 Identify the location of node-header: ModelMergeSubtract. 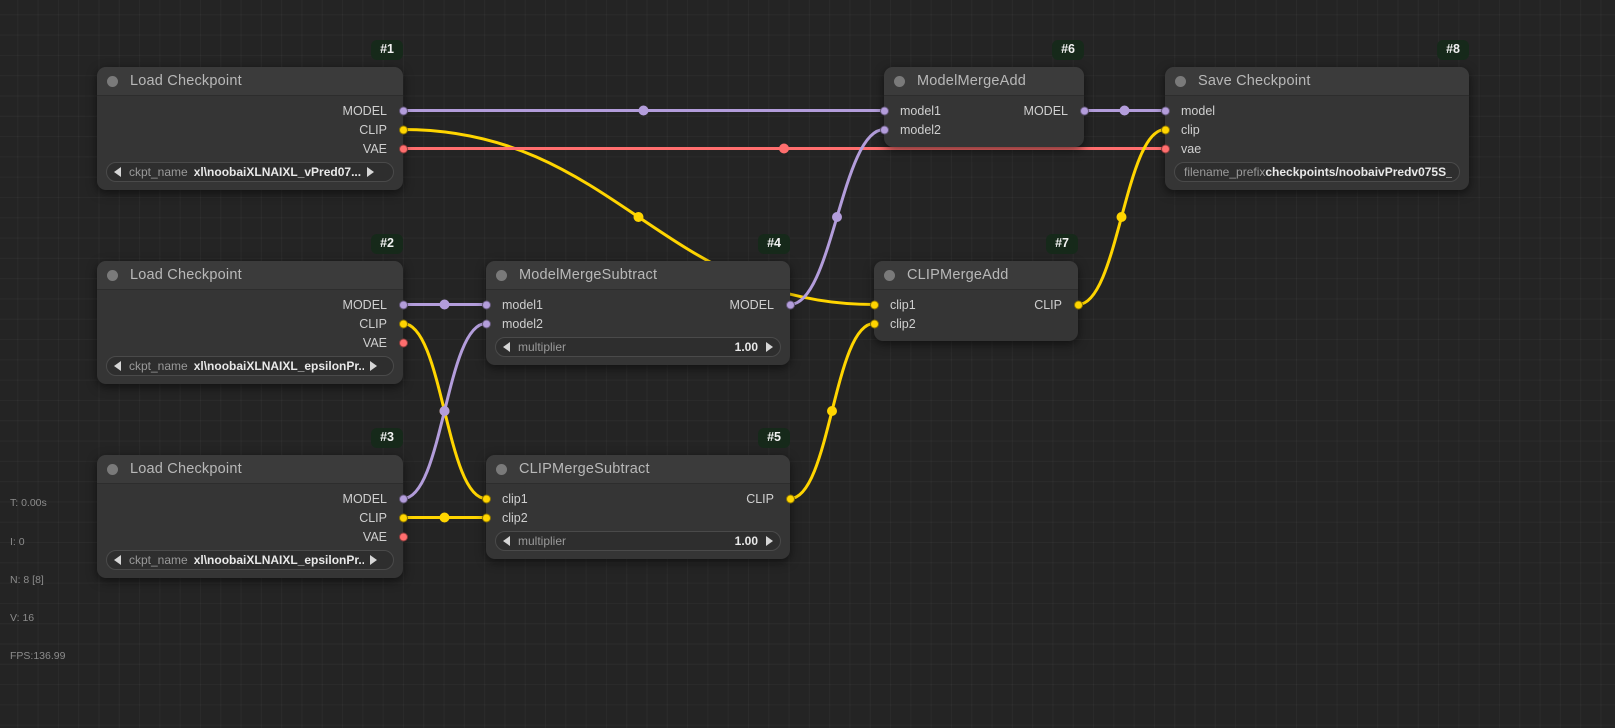
(638, 275).